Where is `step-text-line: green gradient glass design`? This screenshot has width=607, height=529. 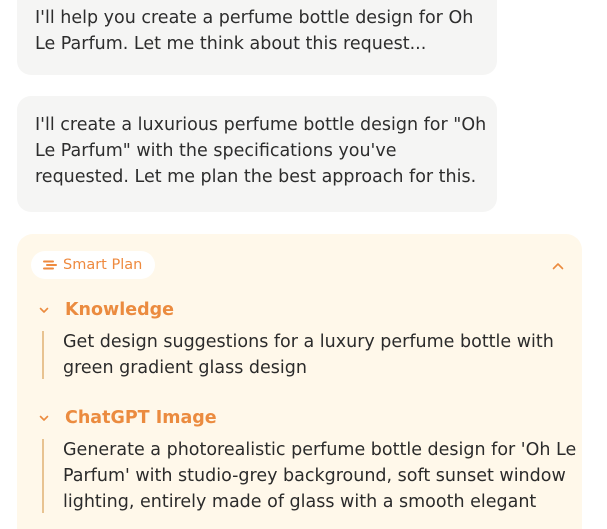
step-text-line: green gradient glass design is located at coordinates (185, 368).